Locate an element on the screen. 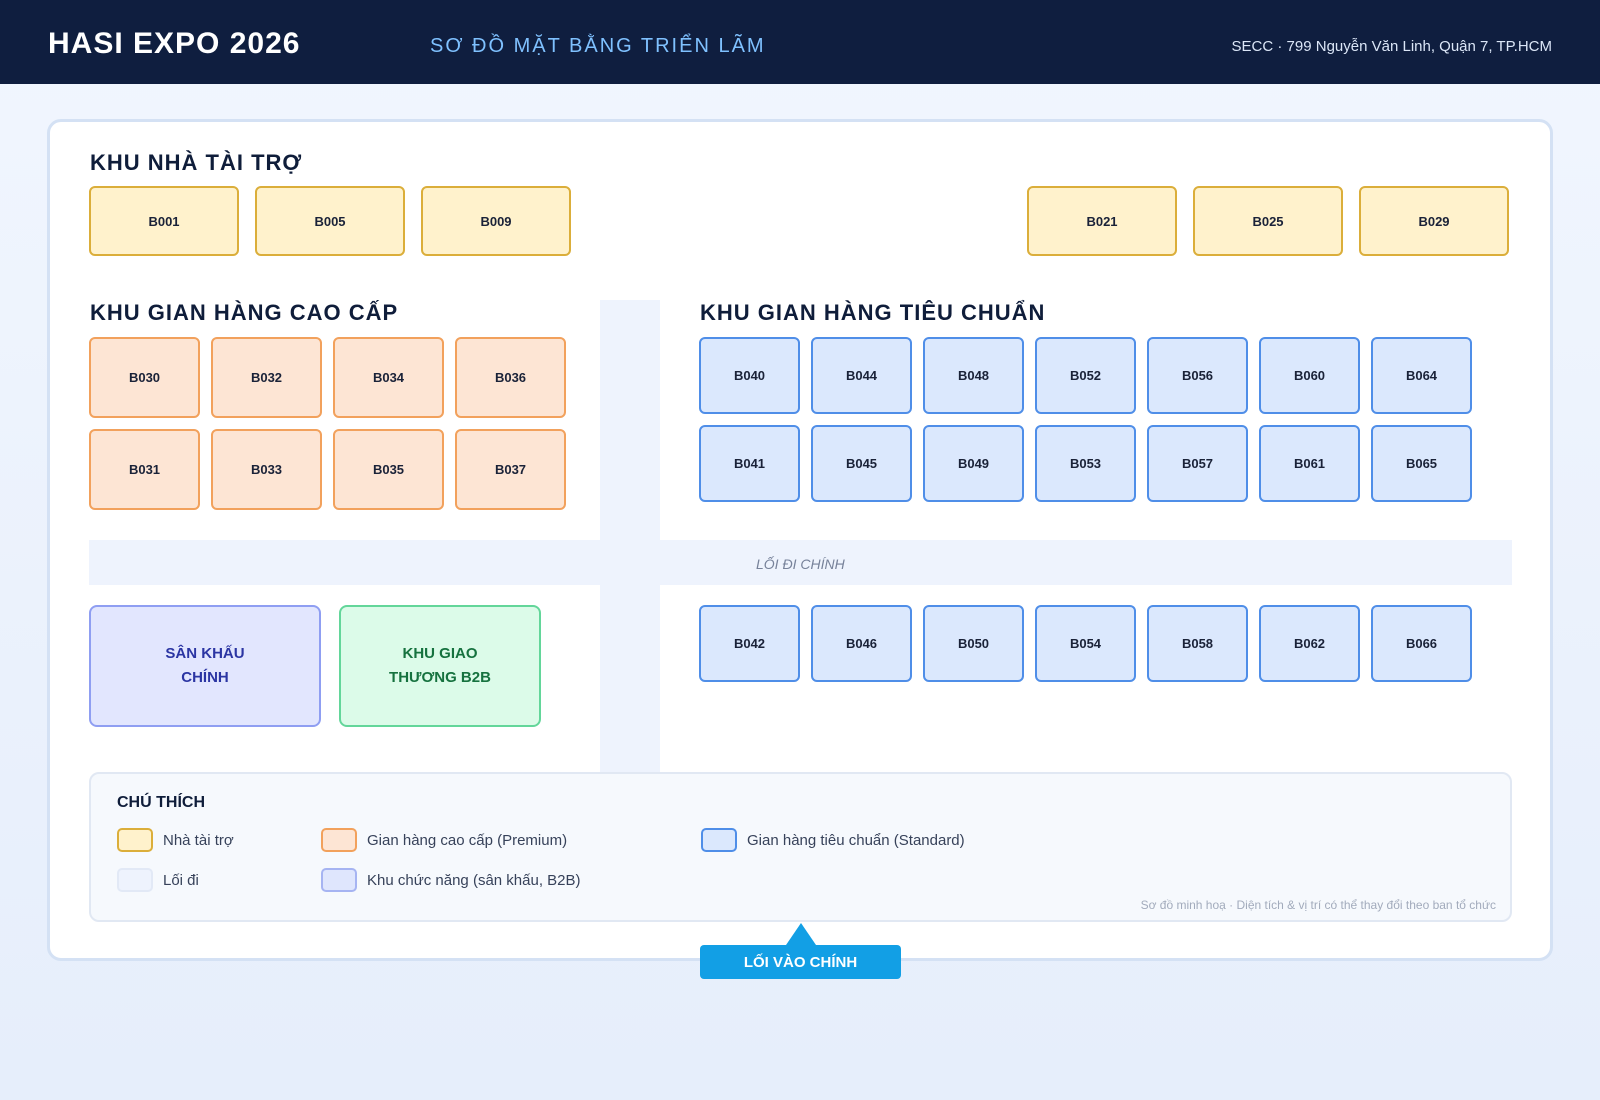 Image resolution: width=1600 pixels, height=1100 pixels. booth-b005: B005 is located at coordinates (330, 221).